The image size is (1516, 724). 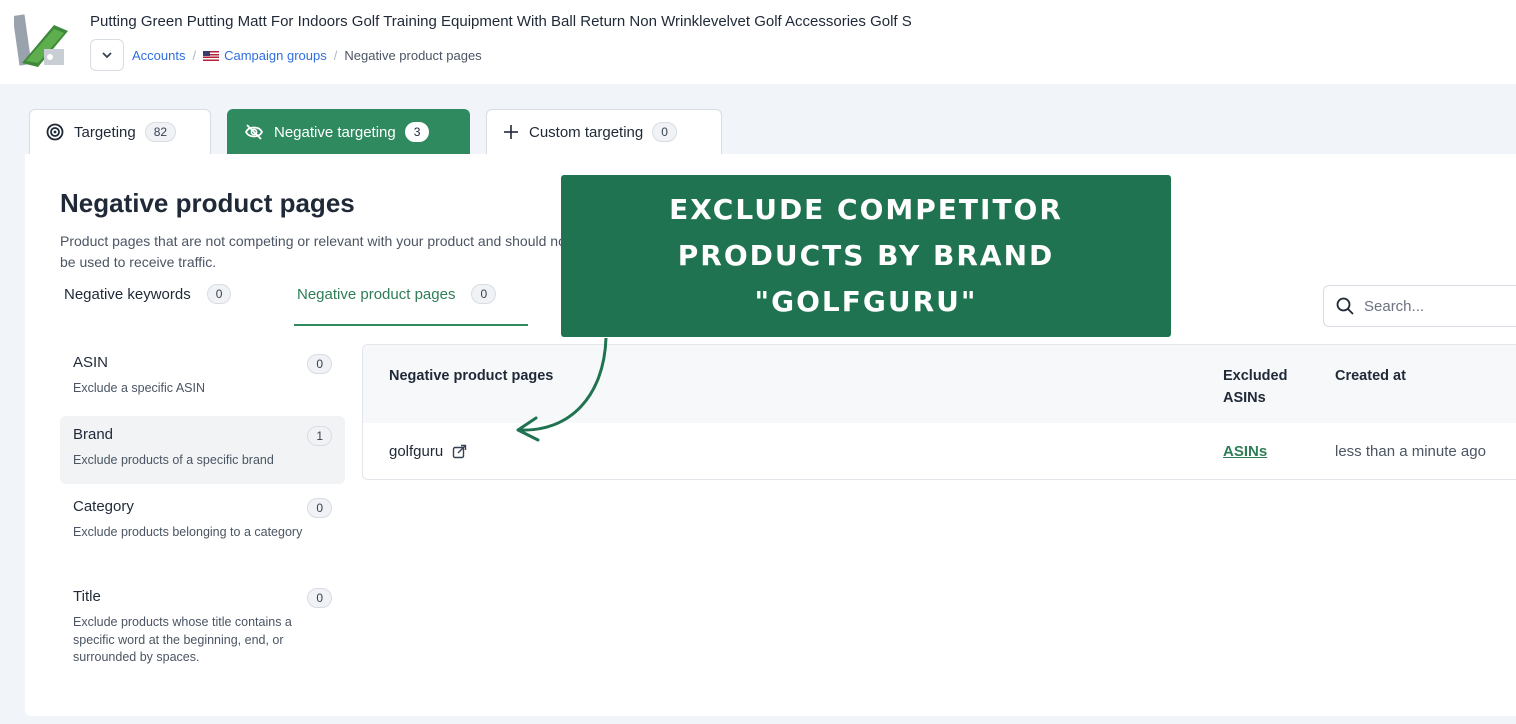 I want to click on active-subtab-indicator, so click(x=411, y=325).